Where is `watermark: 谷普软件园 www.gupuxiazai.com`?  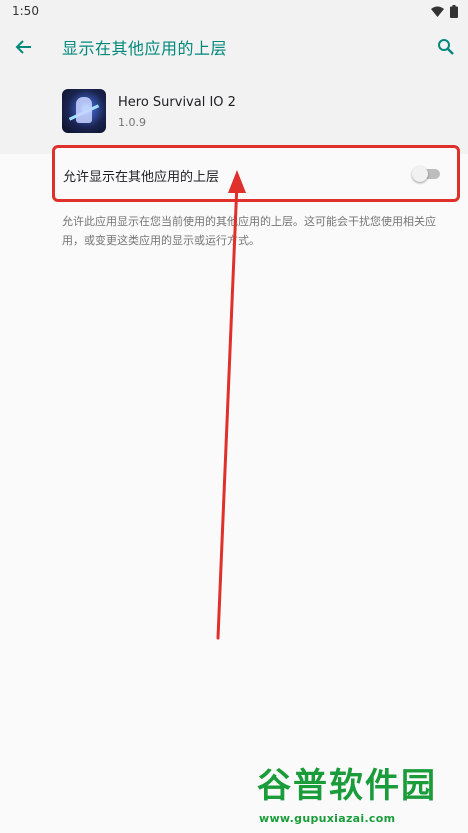 watermark: 谷普软件园 www.gupuxiazai.com is located at coordinates (360, 794).